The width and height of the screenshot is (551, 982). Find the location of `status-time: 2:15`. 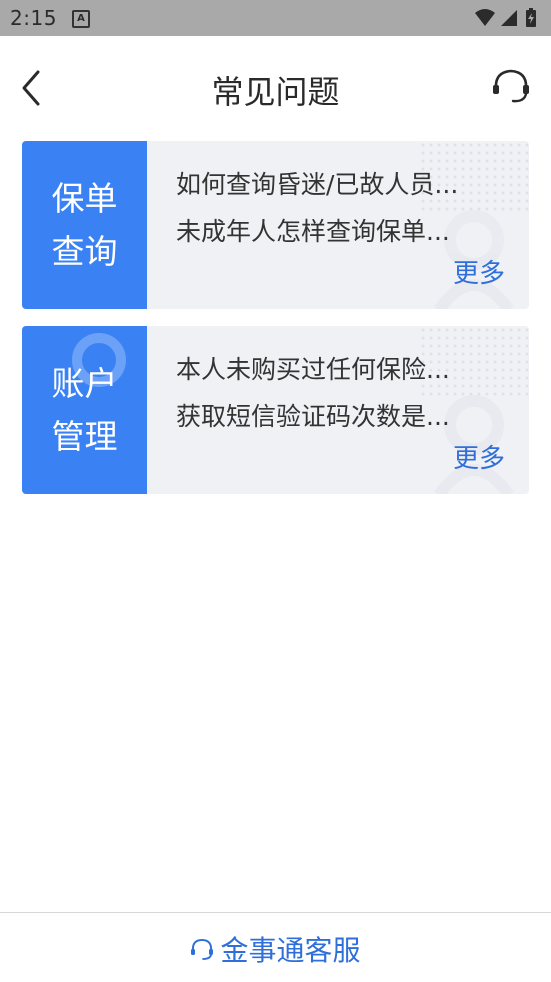

status-time: 2:15 is located at coordinates (33, 18).